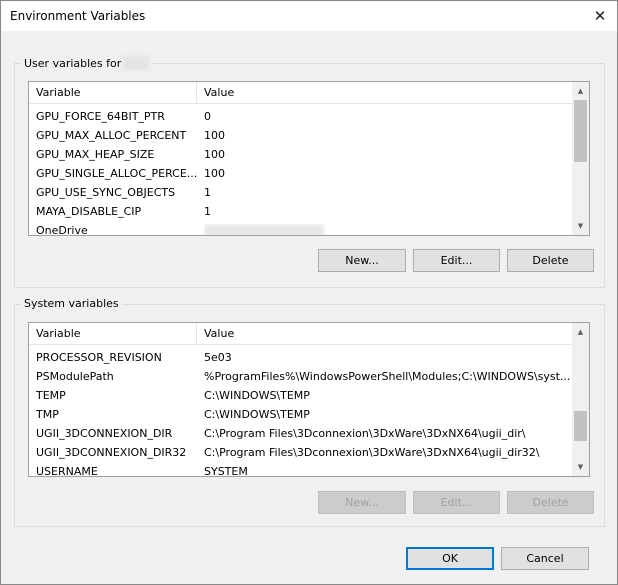 The height and width of the screenshot is (585, 618). I want to click on variable-value: SYSTEM, so click(226, 471).